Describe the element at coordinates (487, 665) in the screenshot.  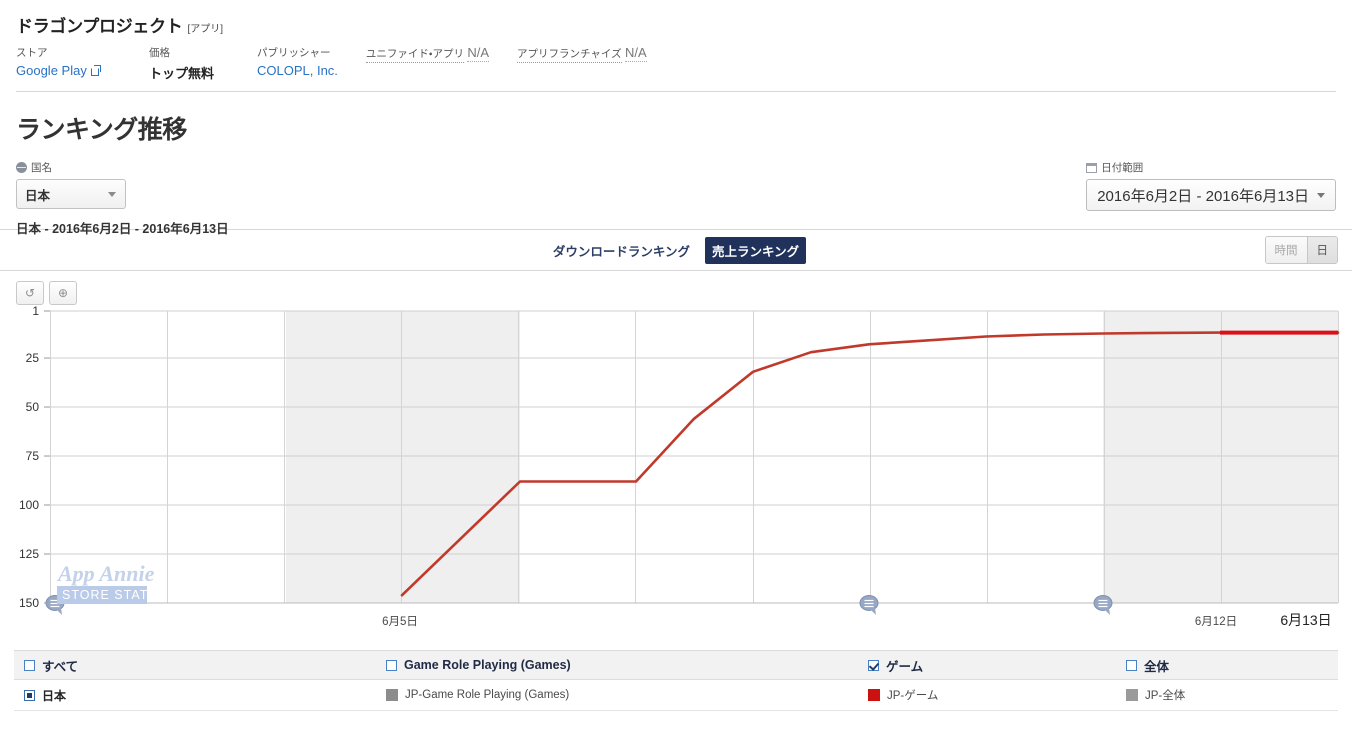
I see `legend-filter-game-role-playing-label: Game Role Playing (Games)` at that location.